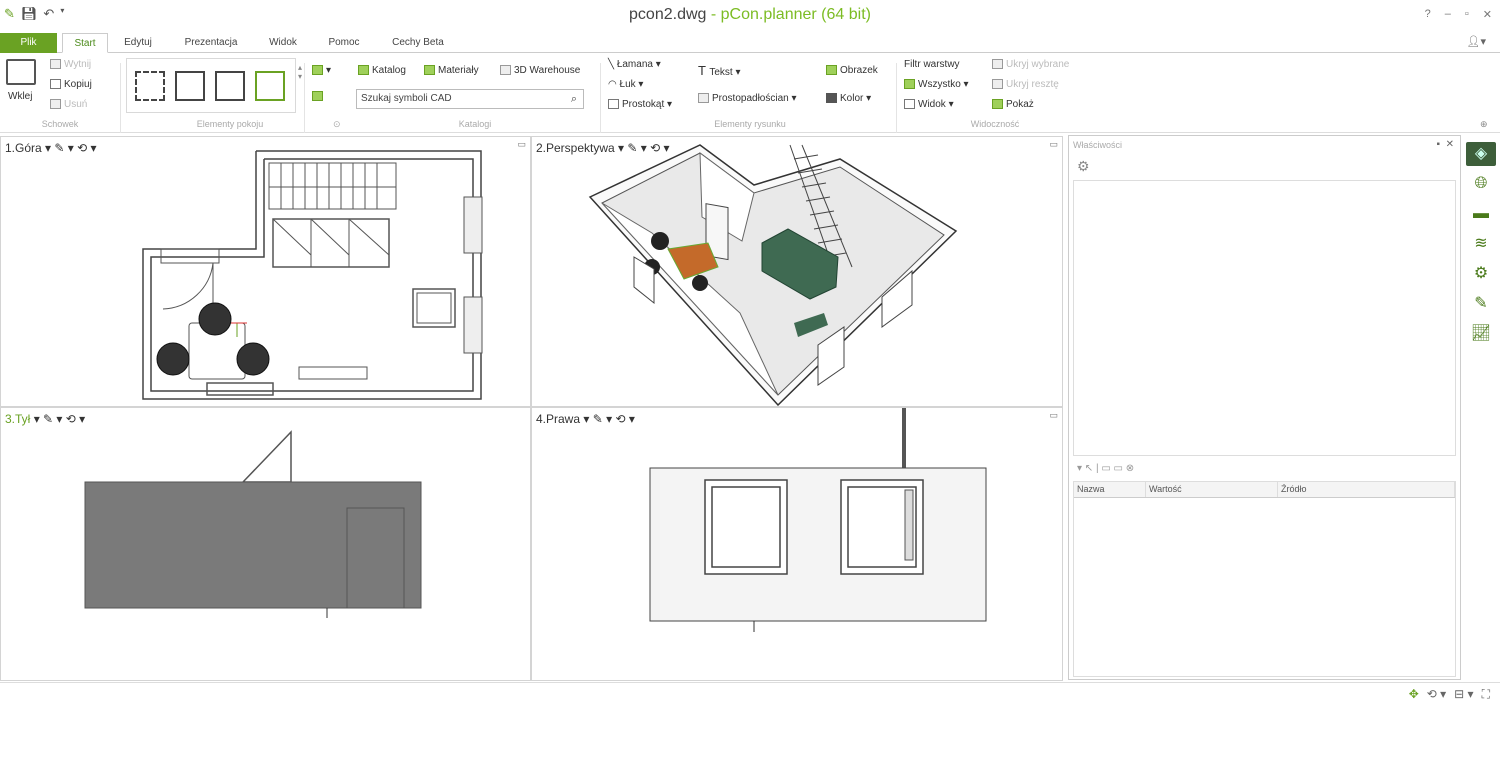 This screenshot has width=1500, height=778. What do you see at coordinates (703, 98) in the screenshot?
I see `box-icon` at bounding box center [703, 98].